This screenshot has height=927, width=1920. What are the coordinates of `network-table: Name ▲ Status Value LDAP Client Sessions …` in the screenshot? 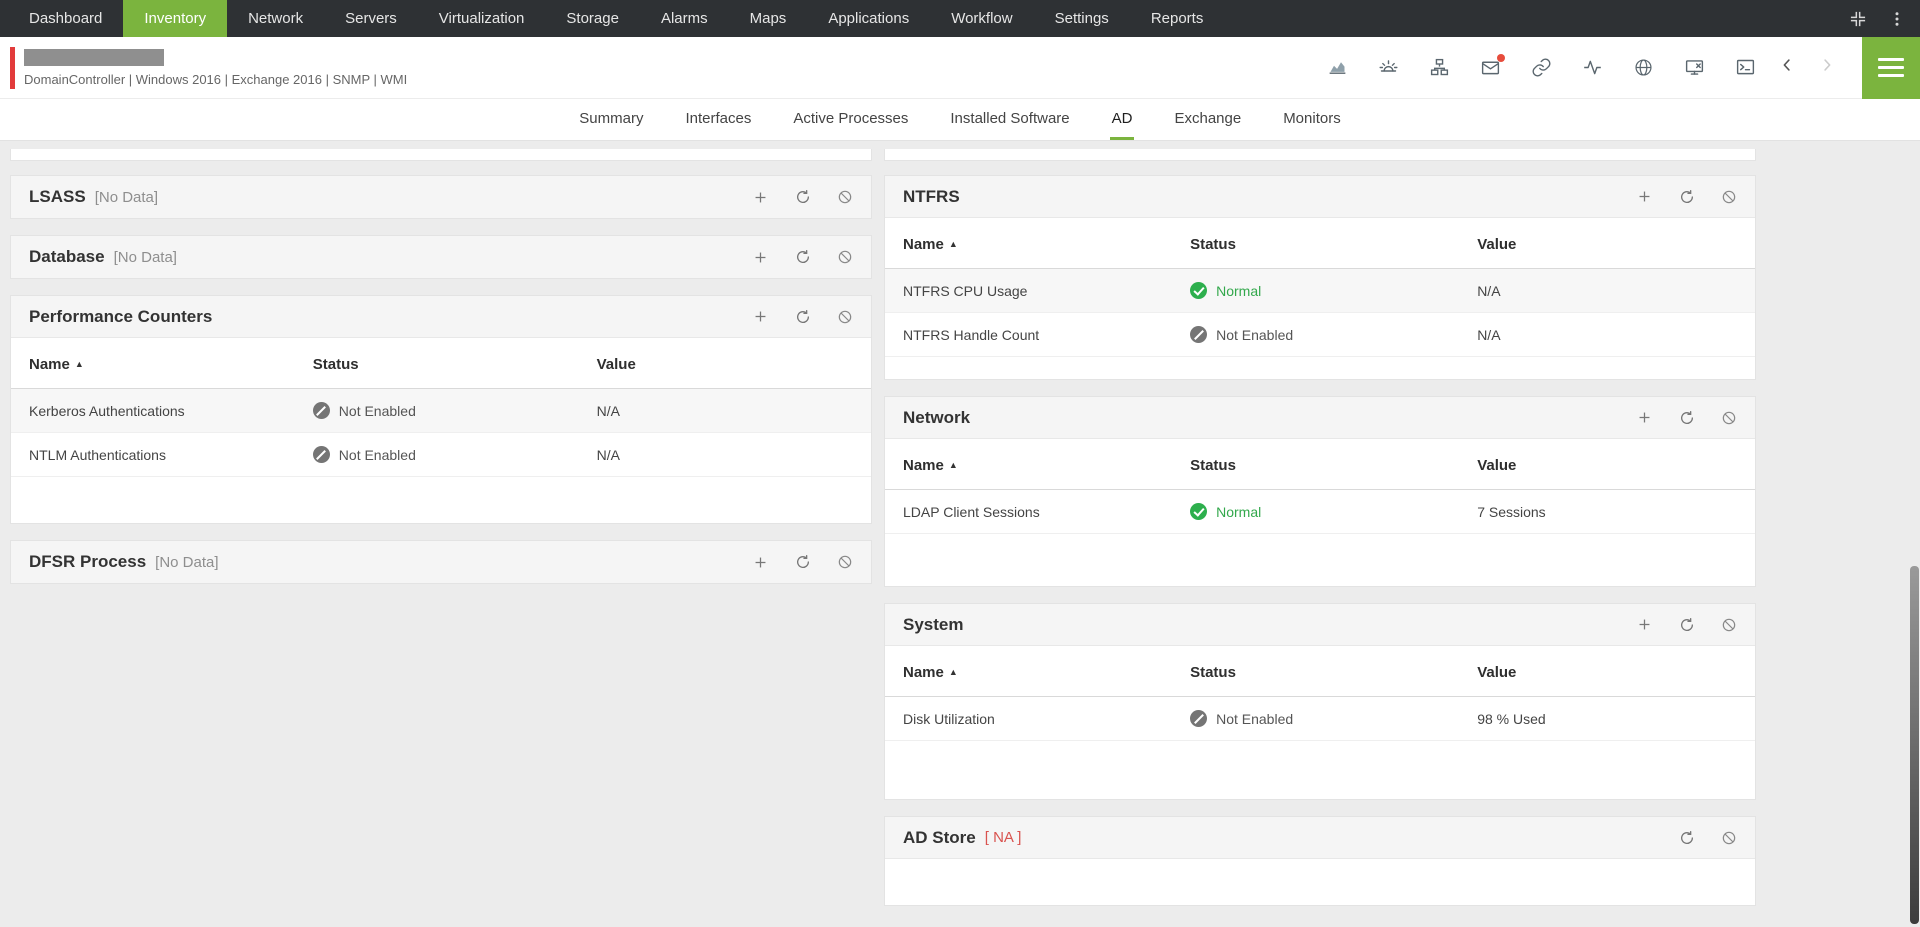 It's located at (1320, 486).